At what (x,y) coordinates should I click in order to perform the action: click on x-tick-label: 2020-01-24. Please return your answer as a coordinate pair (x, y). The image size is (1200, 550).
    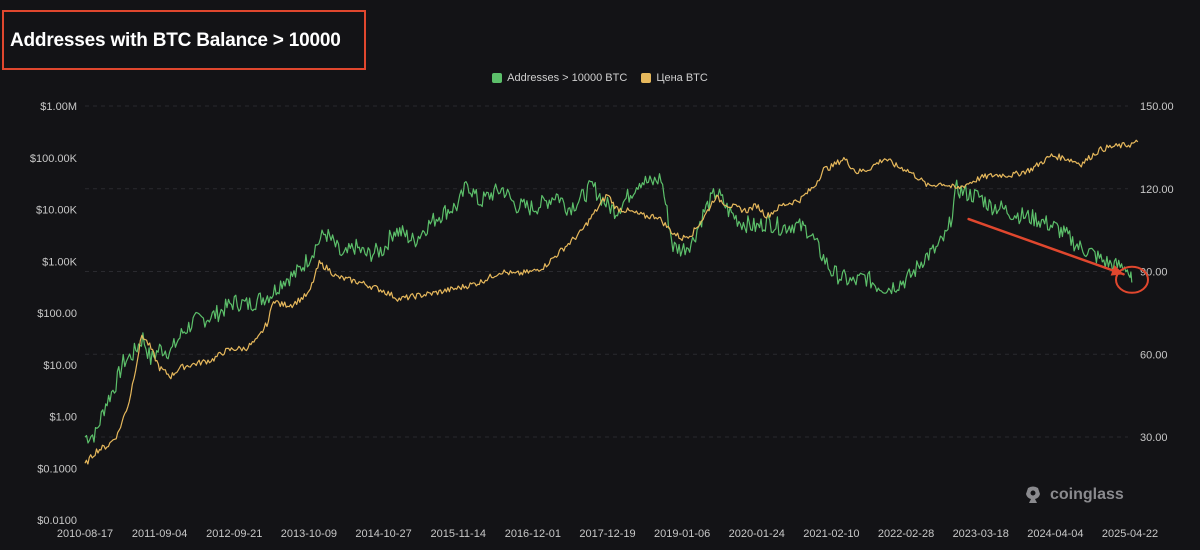
    Looking at the image, I should click on (757, 534).